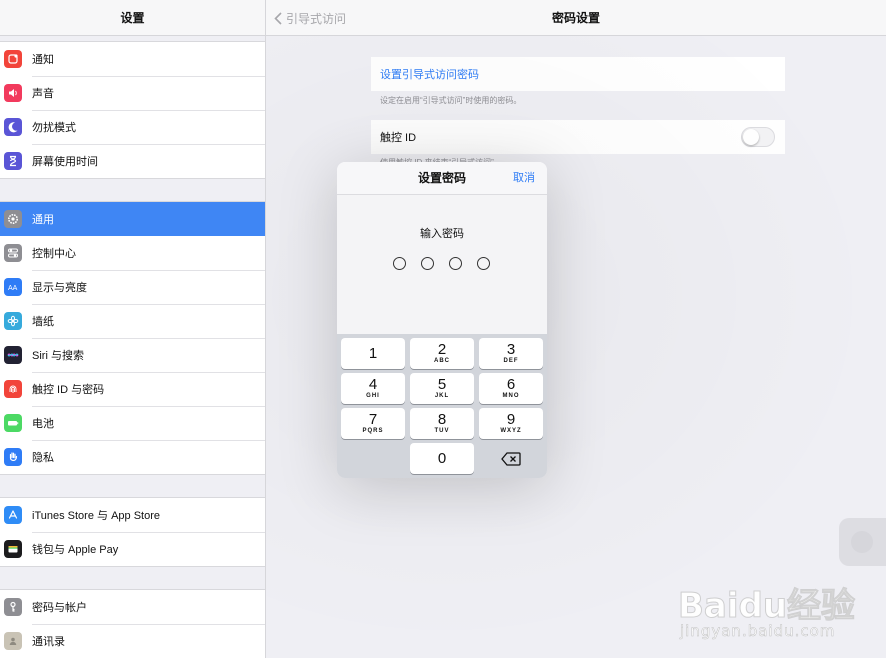  I want to click on back-button: 引导式访问, so click(310, 18).